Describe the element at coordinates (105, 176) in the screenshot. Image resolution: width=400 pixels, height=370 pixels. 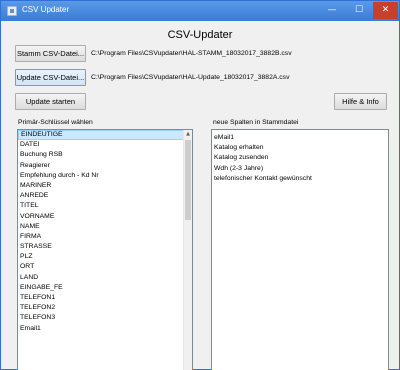
I see `primary-key-item: Empfehlung durch - Kd Nr` at that location.